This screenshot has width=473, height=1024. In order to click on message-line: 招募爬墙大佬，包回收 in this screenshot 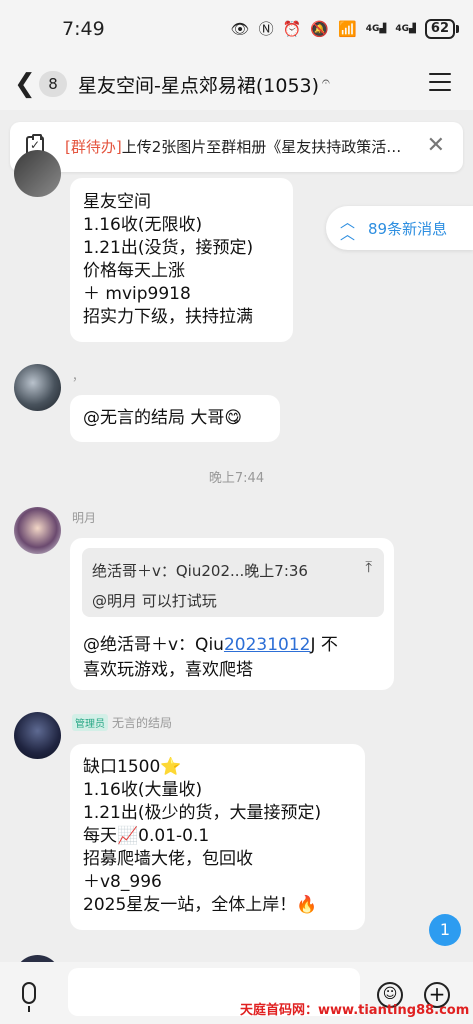, I will do `click(168, 859)`.